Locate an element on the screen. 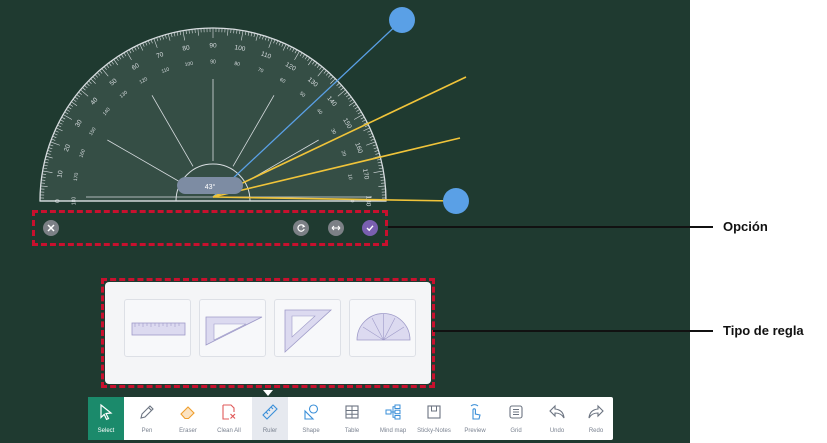  protractor-option is located at coordinates (382, 328).